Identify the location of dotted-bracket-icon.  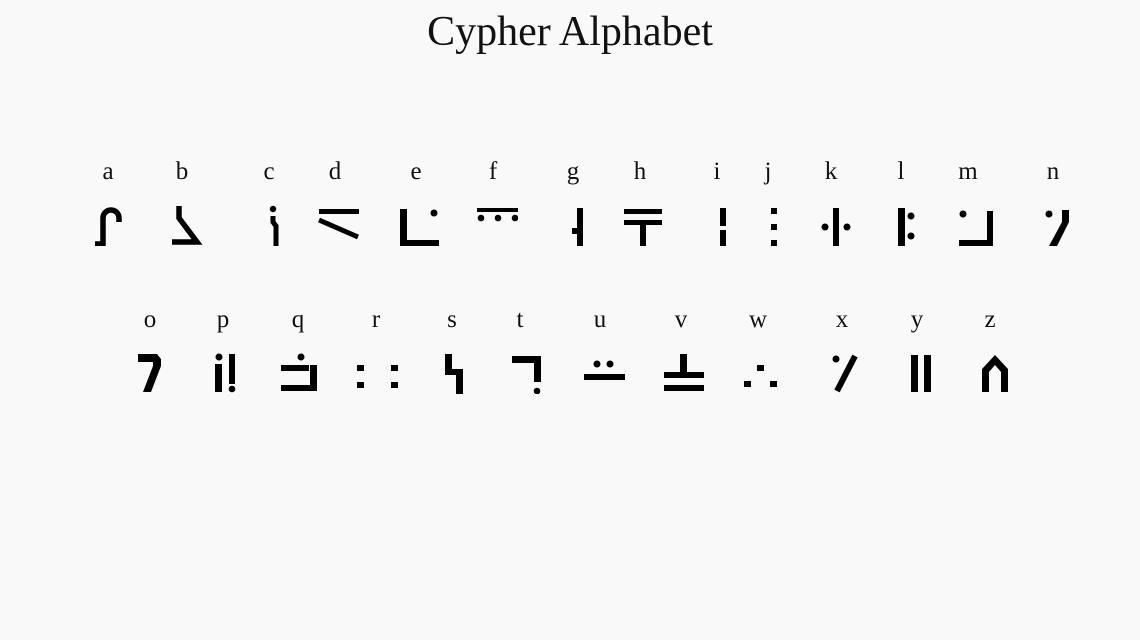
(299, 372).